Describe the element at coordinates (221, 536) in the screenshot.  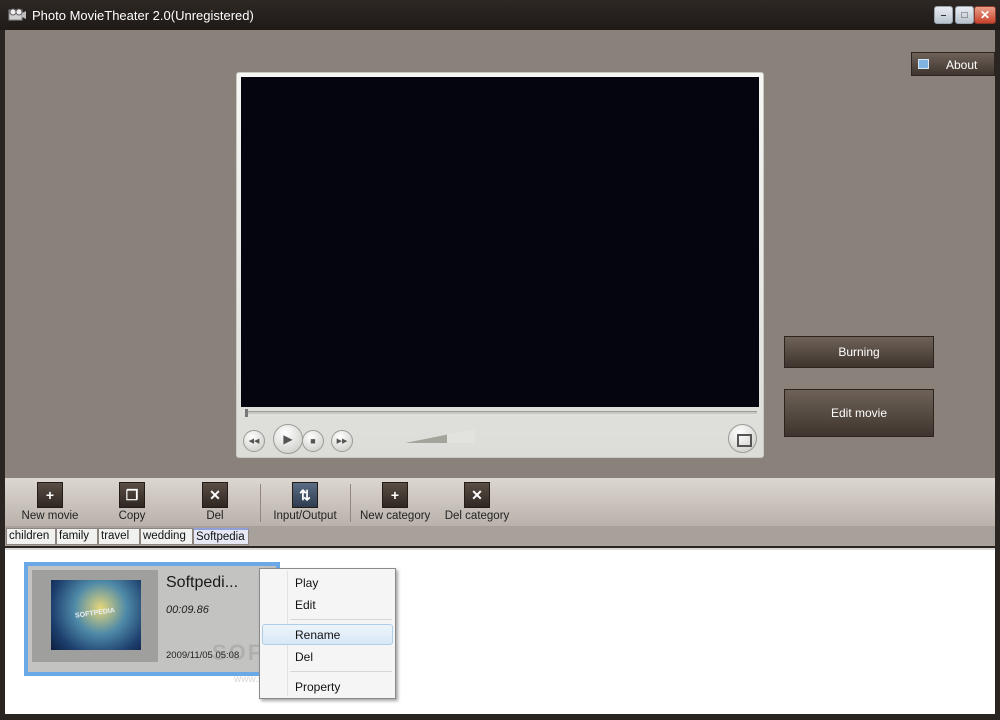
I see `tab-softpedia: Softpedia` at that location.